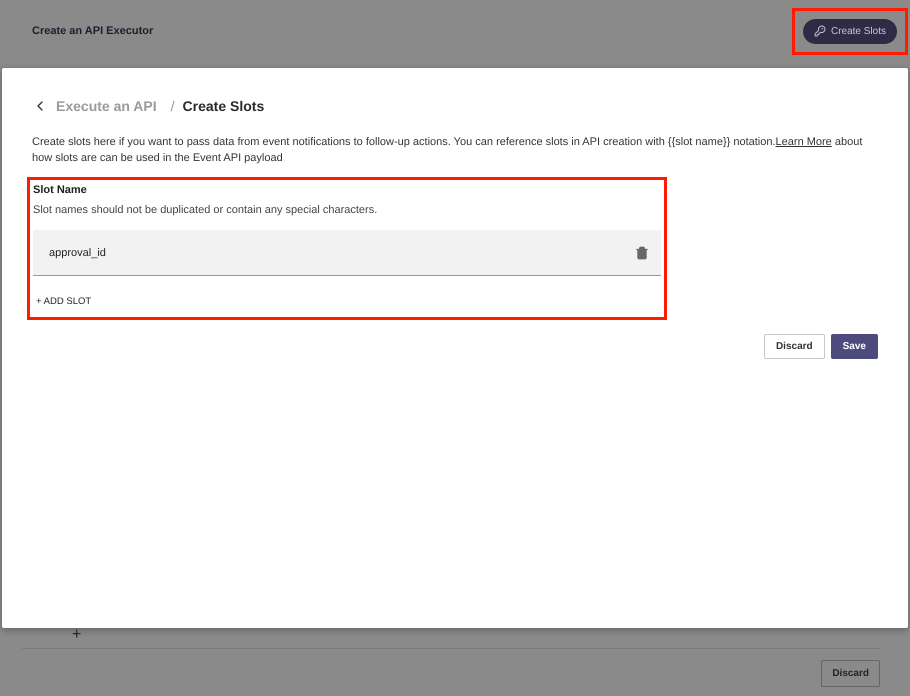 The image size is (910, 696). Describe the element at coordinates (804, 142) in the screenshot. I see `learn-more-link: Learn More` at that location.